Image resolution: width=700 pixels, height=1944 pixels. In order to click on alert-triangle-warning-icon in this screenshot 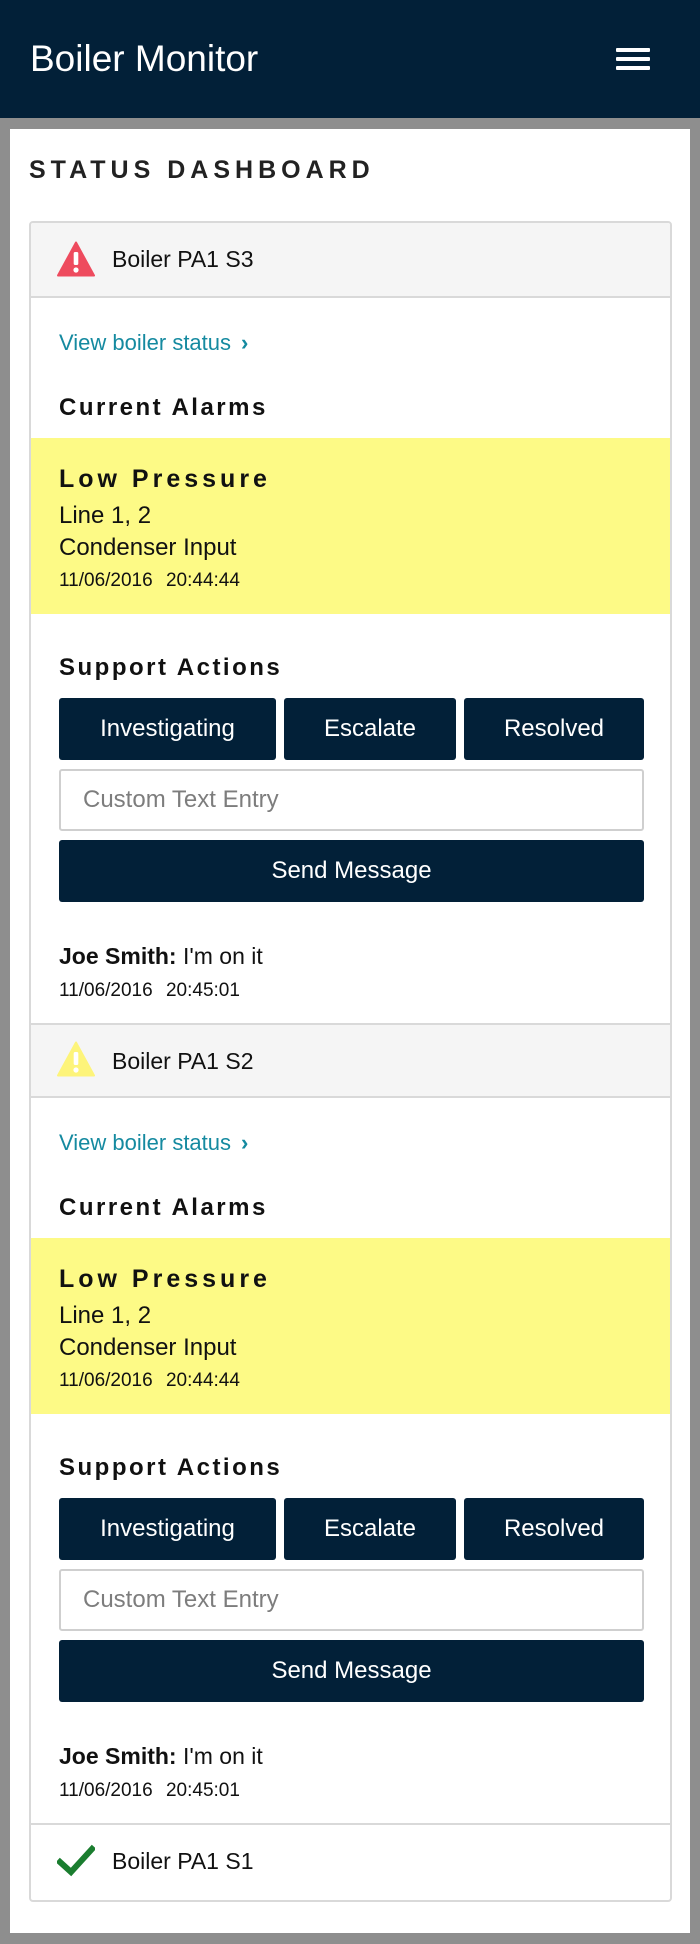, I will do `click(76, 1059)`.